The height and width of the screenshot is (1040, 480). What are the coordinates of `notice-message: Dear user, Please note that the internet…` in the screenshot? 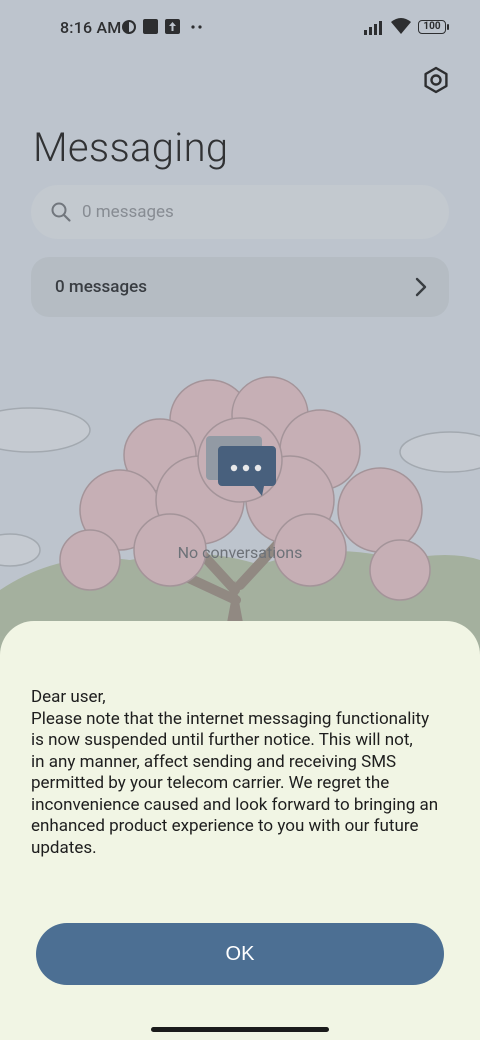 It's located at (247, 773).